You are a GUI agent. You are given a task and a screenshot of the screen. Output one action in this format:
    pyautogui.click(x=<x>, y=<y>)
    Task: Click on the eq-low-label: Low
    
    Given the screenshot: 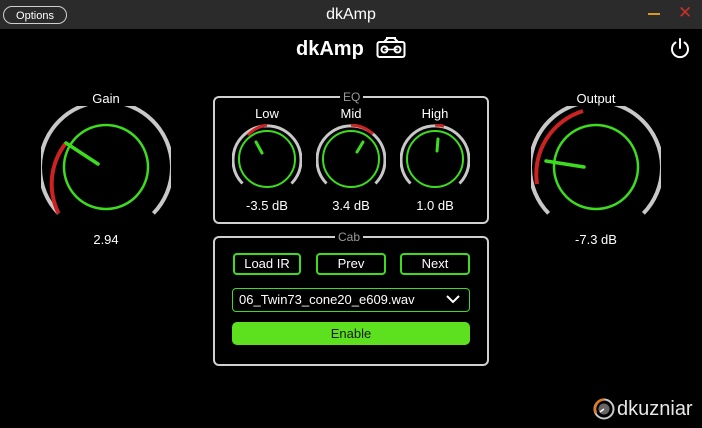 What is the action you would take?
    pyautogui.click(x=267, y=113)
    